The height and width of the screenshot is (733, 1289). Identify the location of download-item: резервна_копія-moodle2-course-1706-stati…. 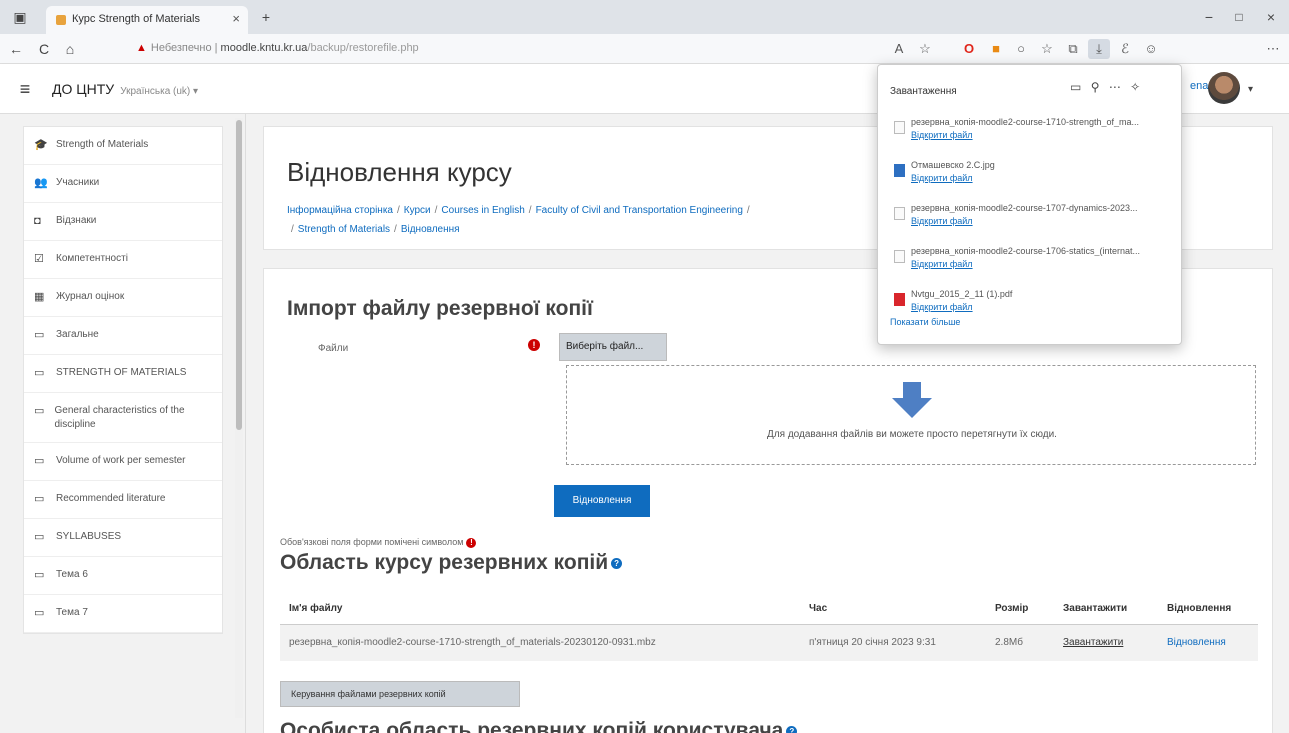
(1030, 258).